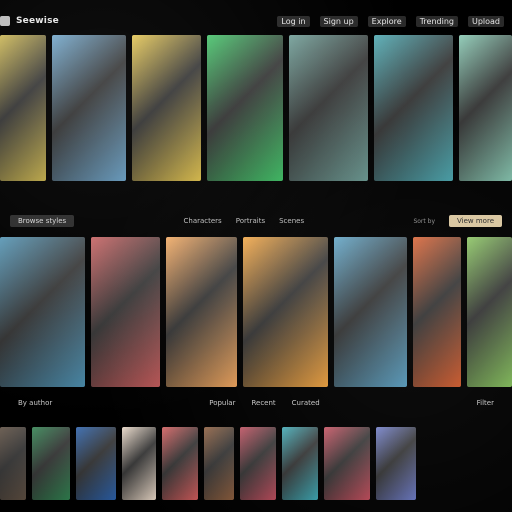  What do you see at coordinates (485, 403) in the screenshot?
I see `filter-label: Filter` at bounding box center [485, 403].